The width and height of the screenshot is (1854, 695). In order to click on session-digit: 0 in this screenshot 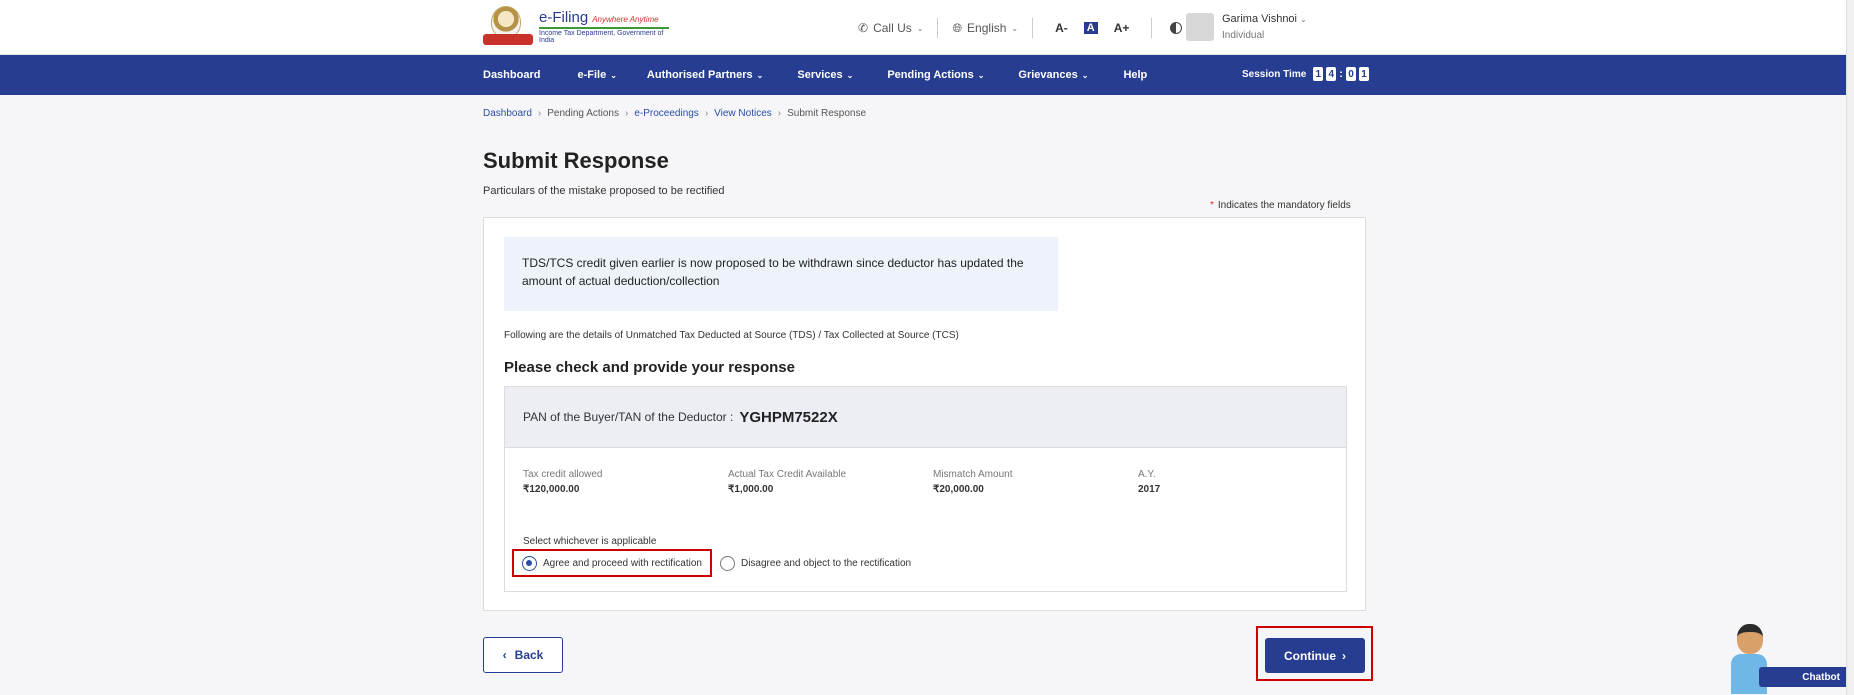, I will do `click(1350, 74)`.